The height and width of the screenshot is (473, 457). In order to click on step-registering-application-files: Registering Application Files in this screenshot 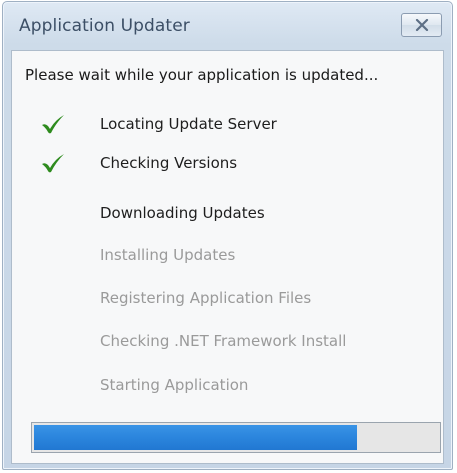, I will do `click(206, 298)`.